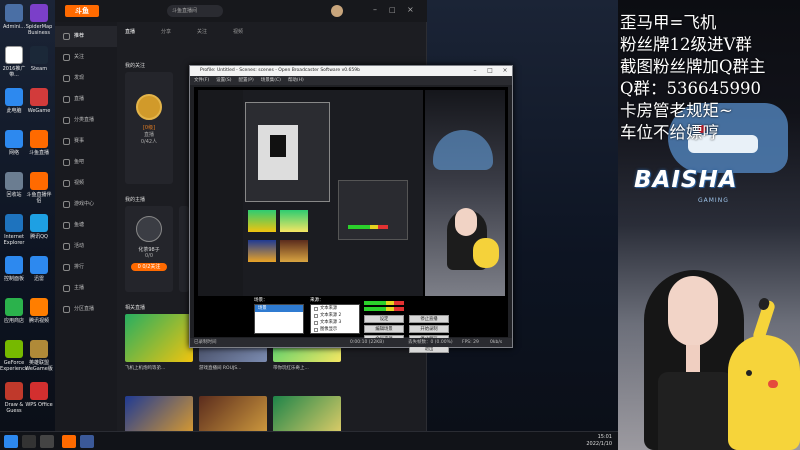 The image size is (800, 450). Describe the element at coordinates (245, 80) in the screenshot. I see `menu-item: 配置(P)` at that location.